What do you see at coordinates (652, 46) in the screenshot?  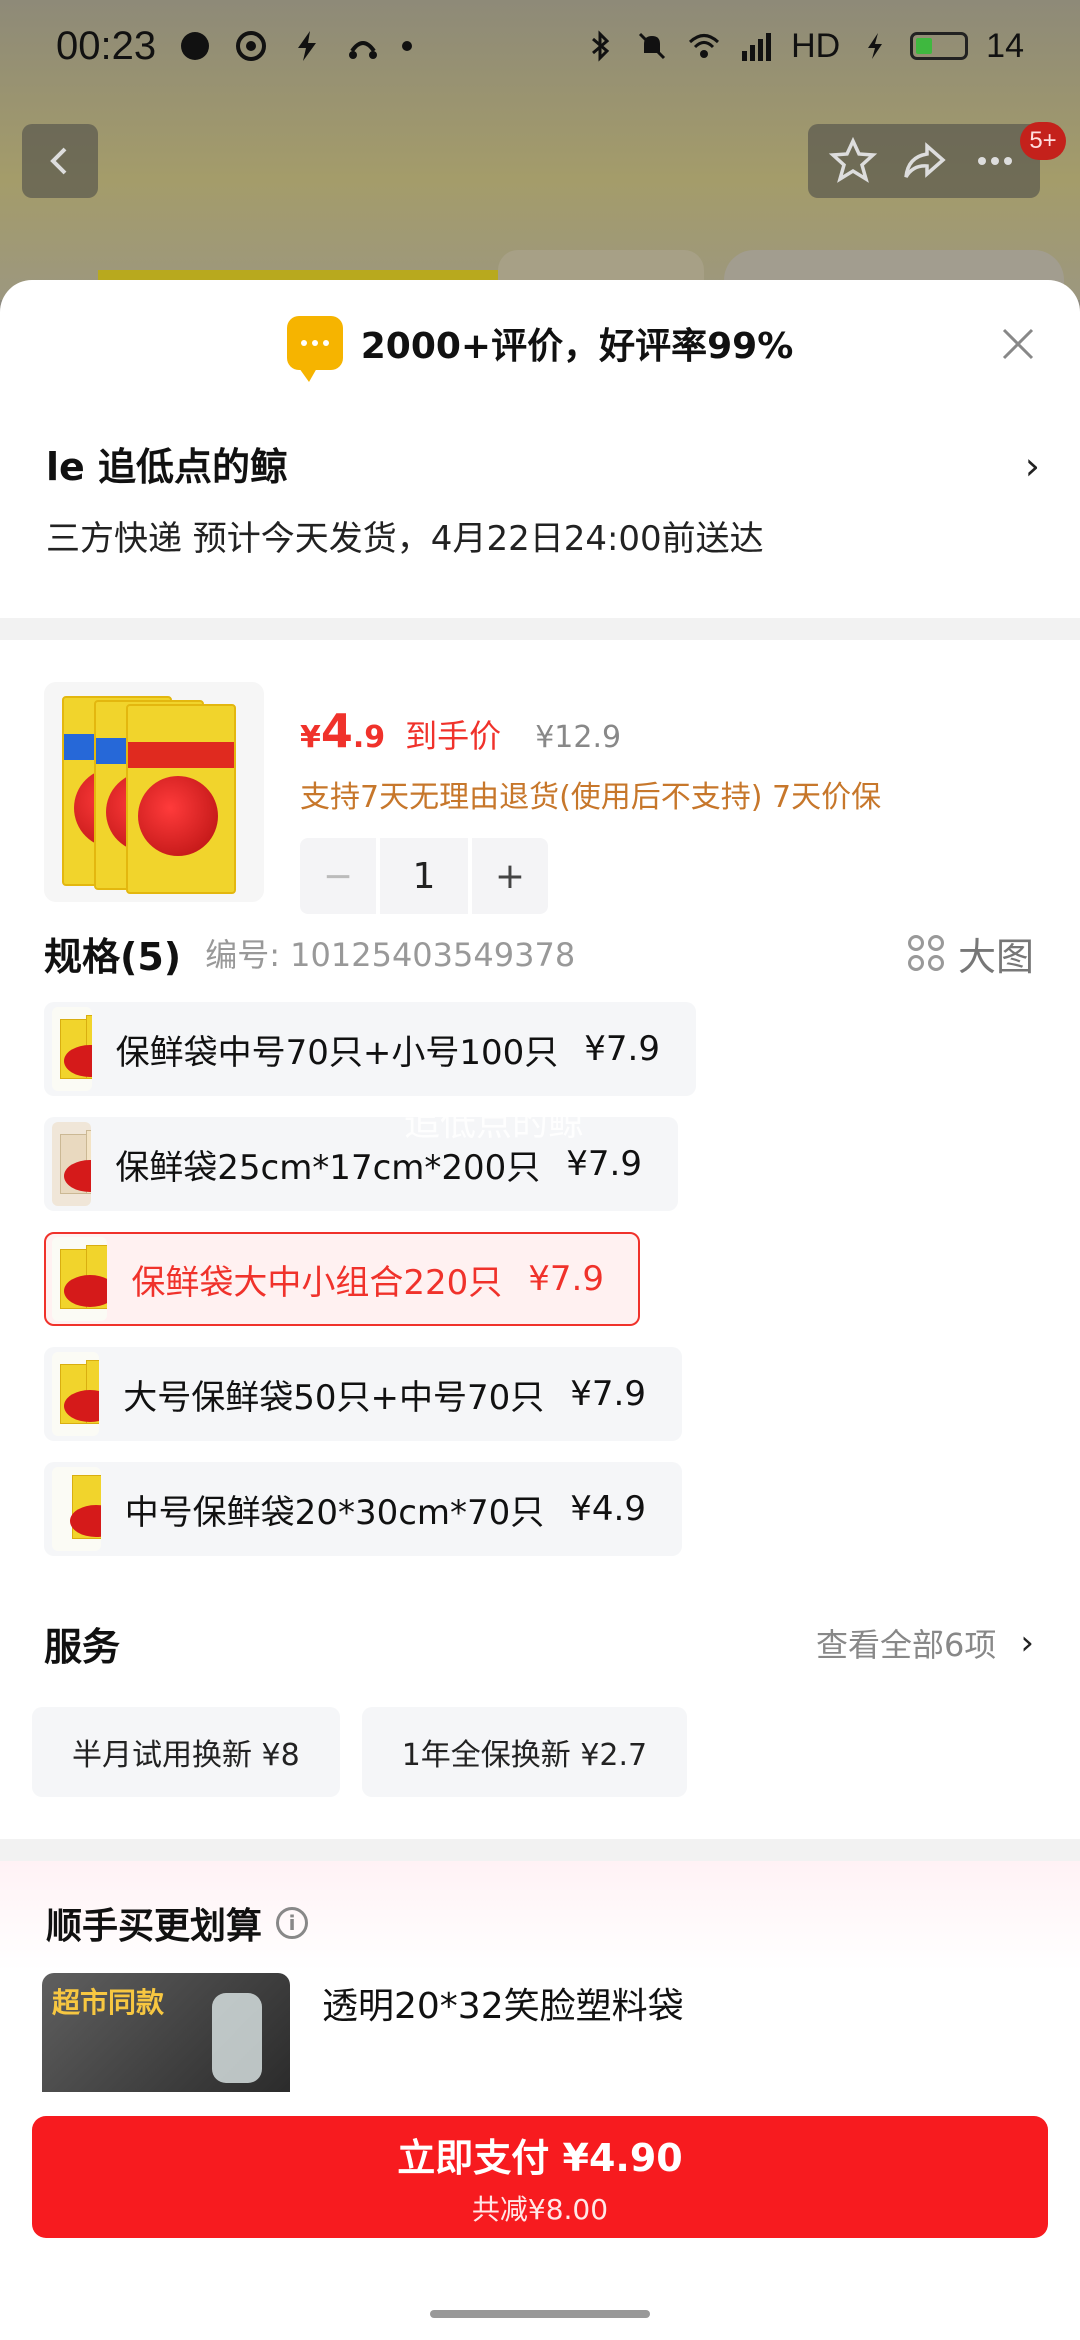 I see `mute-bell-icon` at bounding box center [652, 46].